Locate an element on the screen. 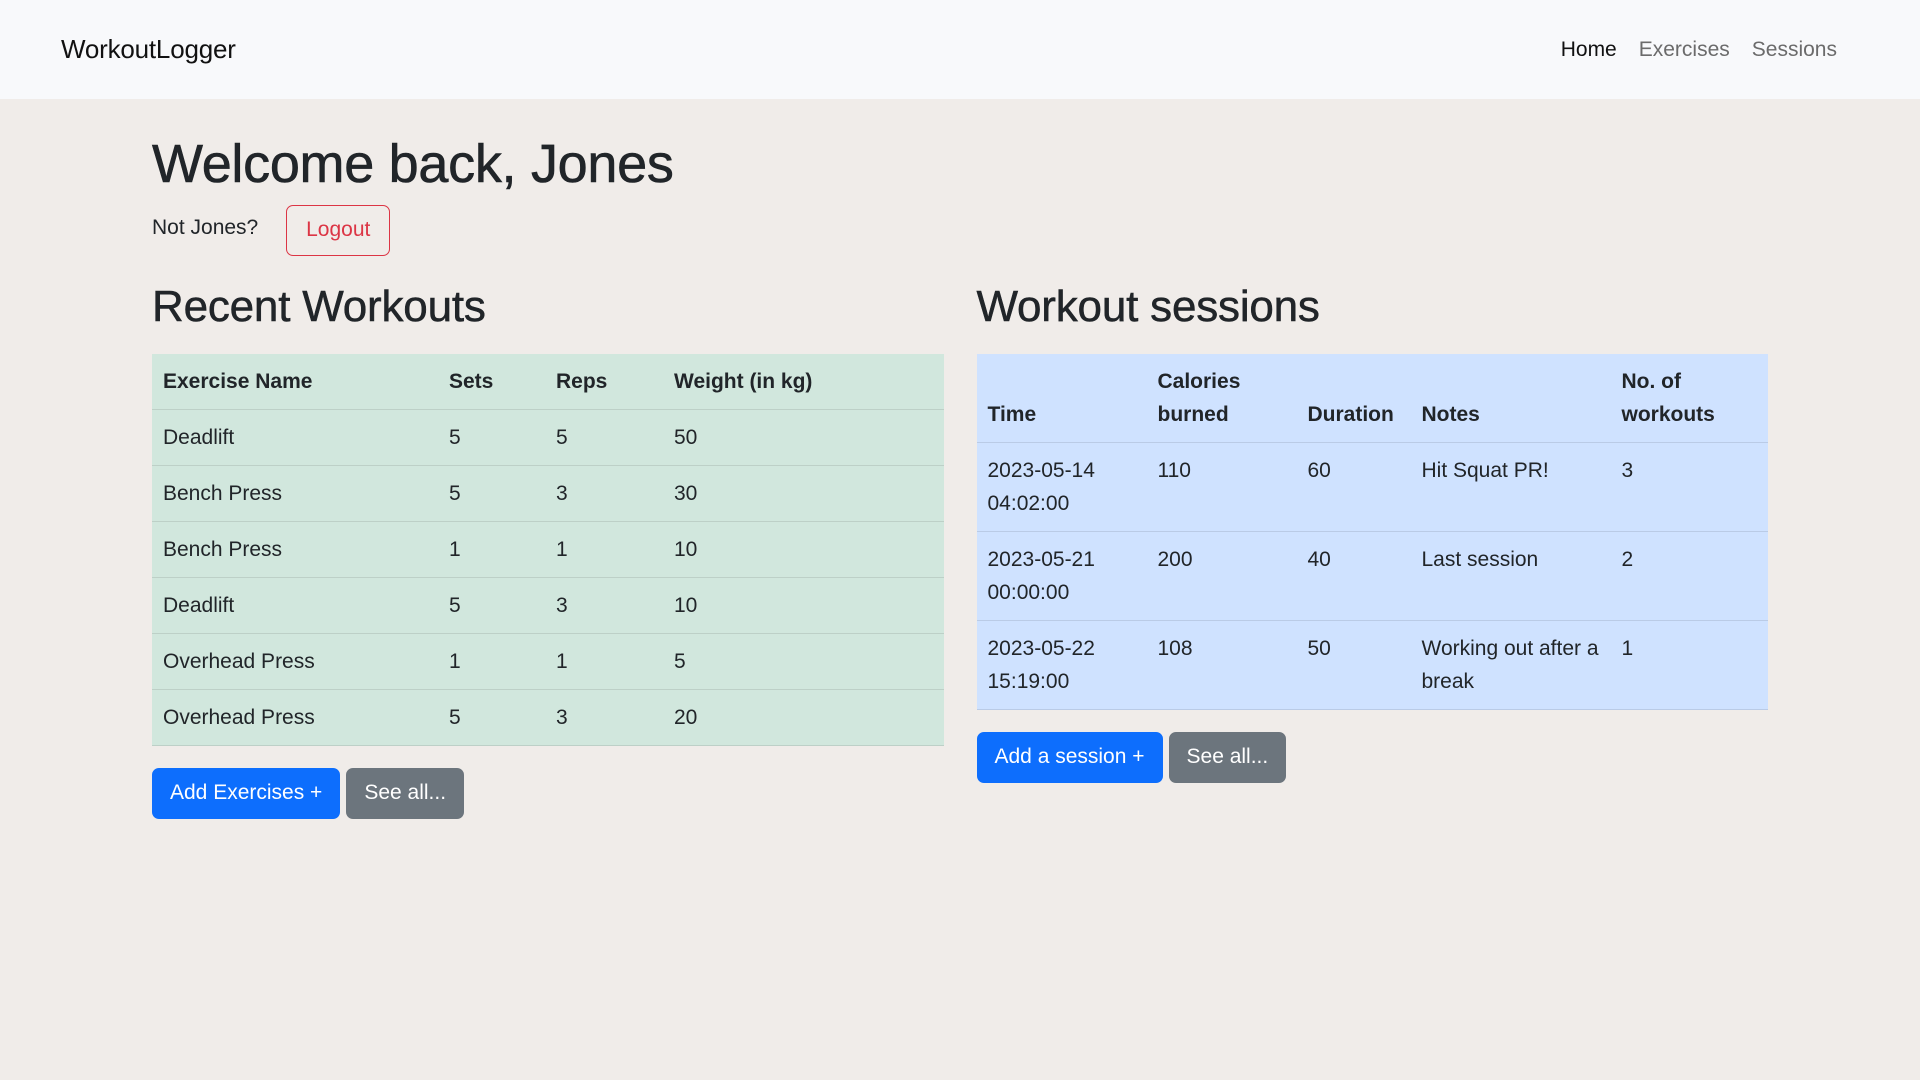 Image resolution: width=1920 pixels, height=1080 pixels. cell-workouts: 1 is located at coordinates (1627, 648).